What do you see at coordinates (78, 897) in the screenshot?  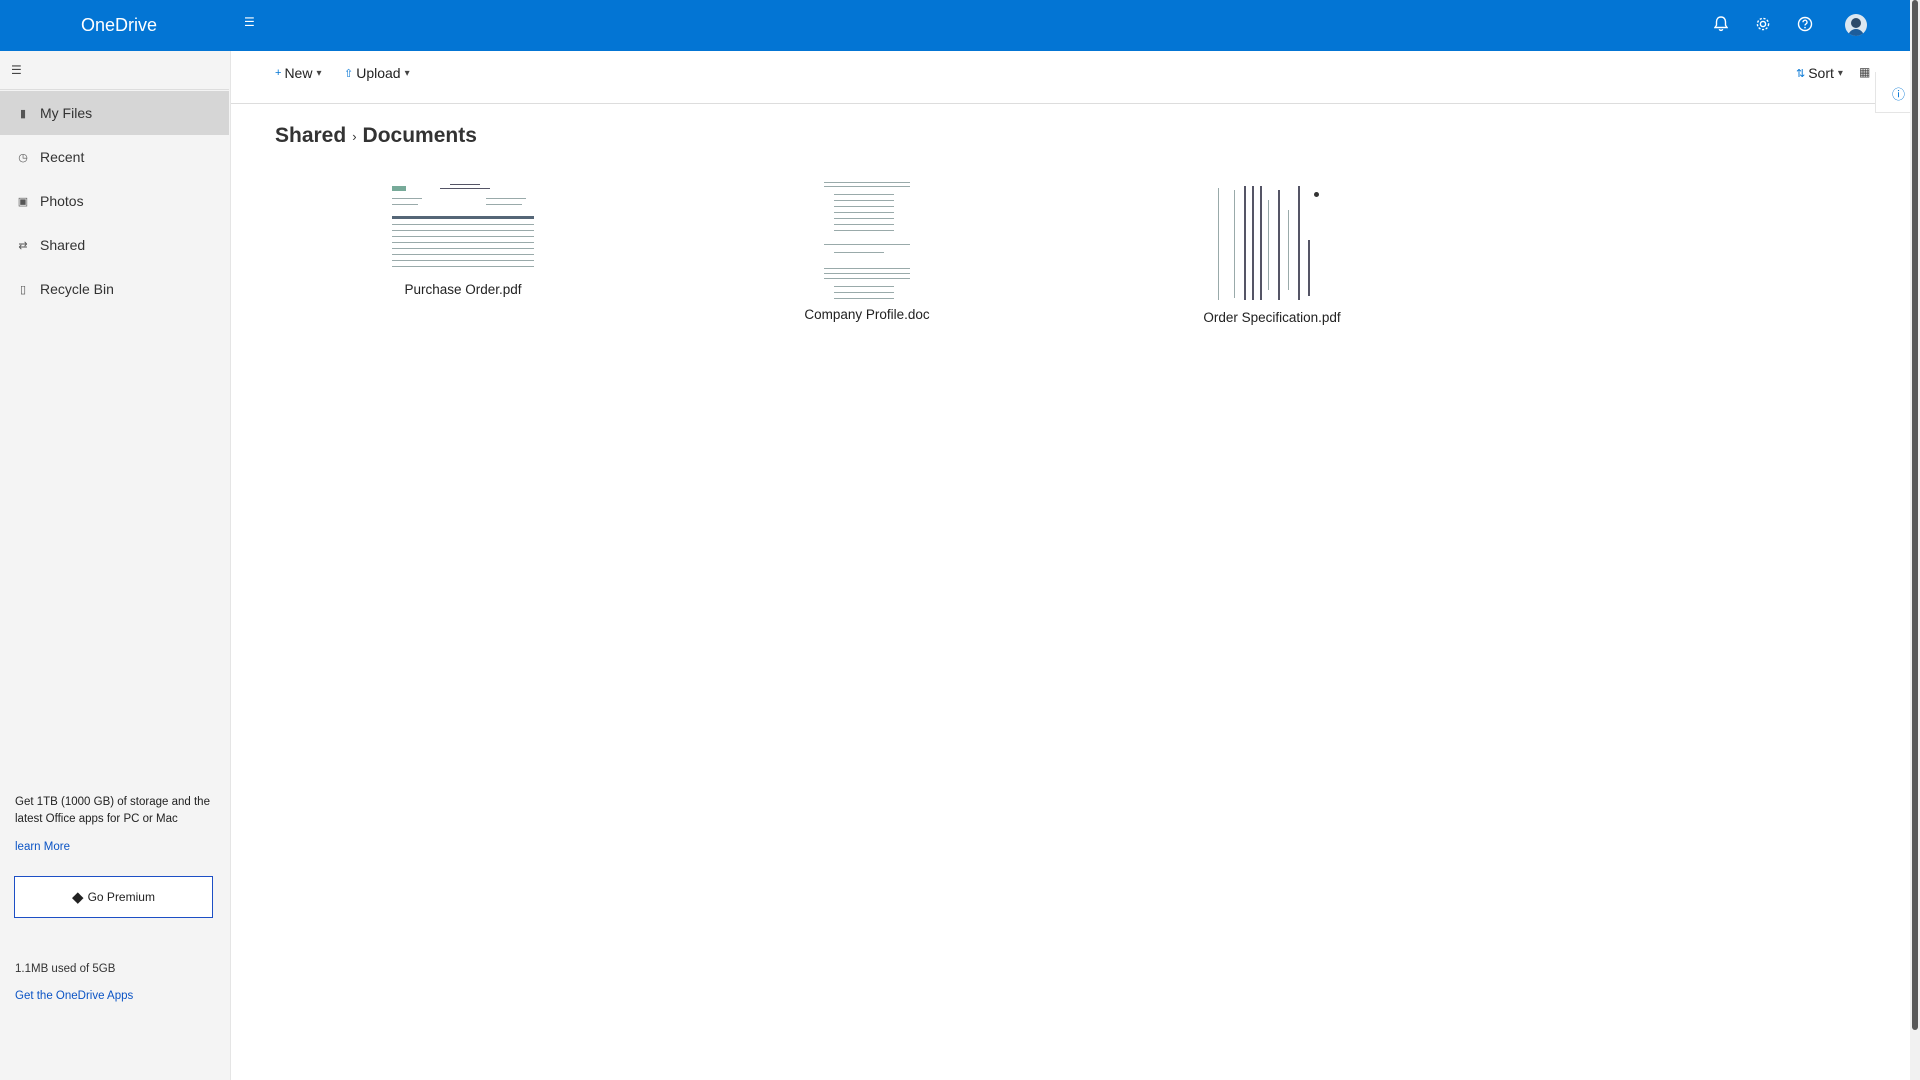 I see `diamond-icon: ◆` at bounding box center [78, 897].